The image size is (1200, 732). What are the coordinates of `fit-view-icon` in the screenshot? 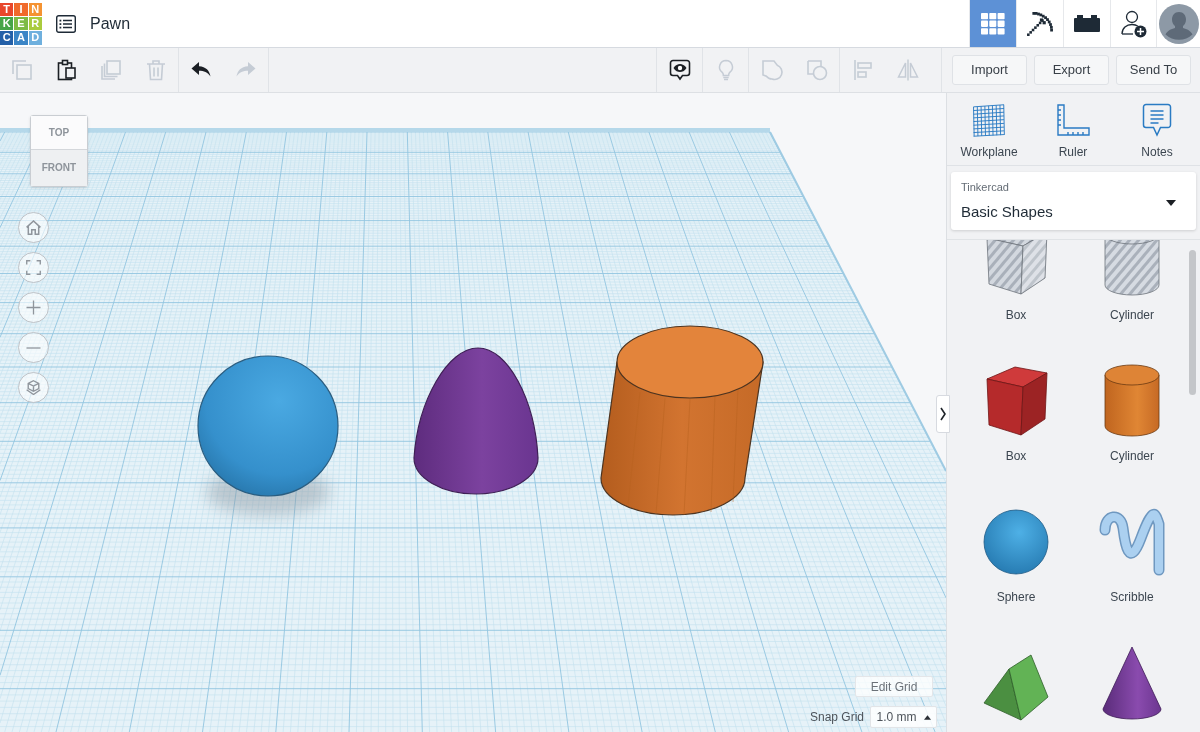 It's located at (33, 267).